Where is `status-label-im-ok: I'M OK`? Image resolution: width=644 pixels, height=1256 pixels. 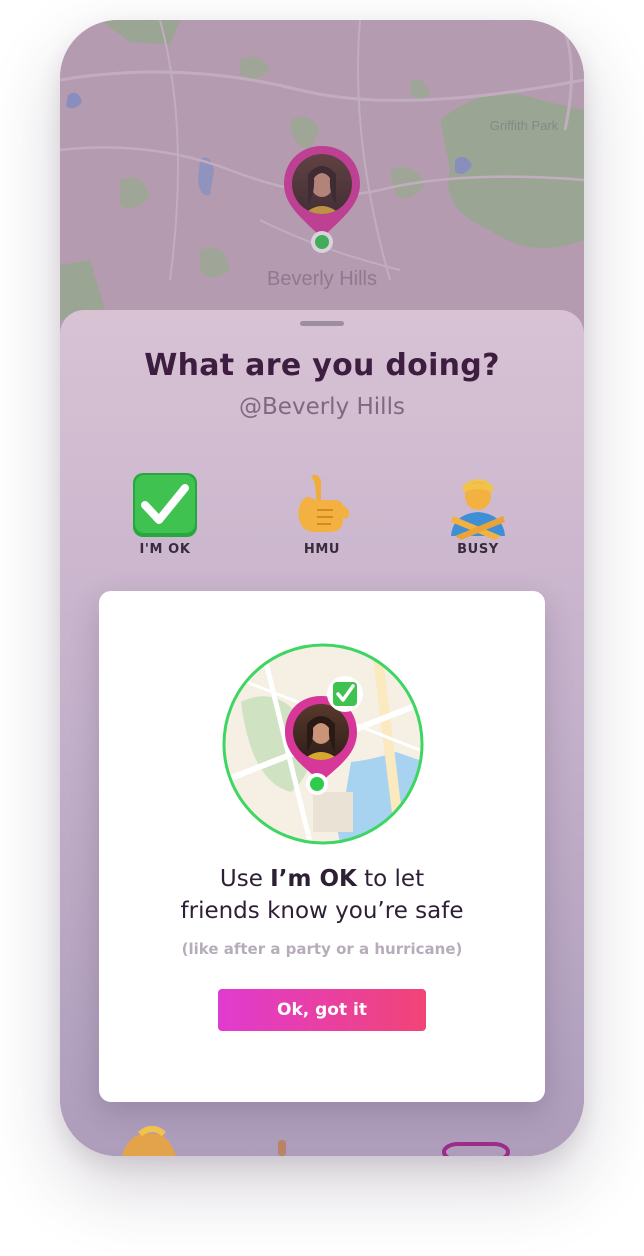
status-label-im-ok: I'M OK is located at coordinates (165, 549).